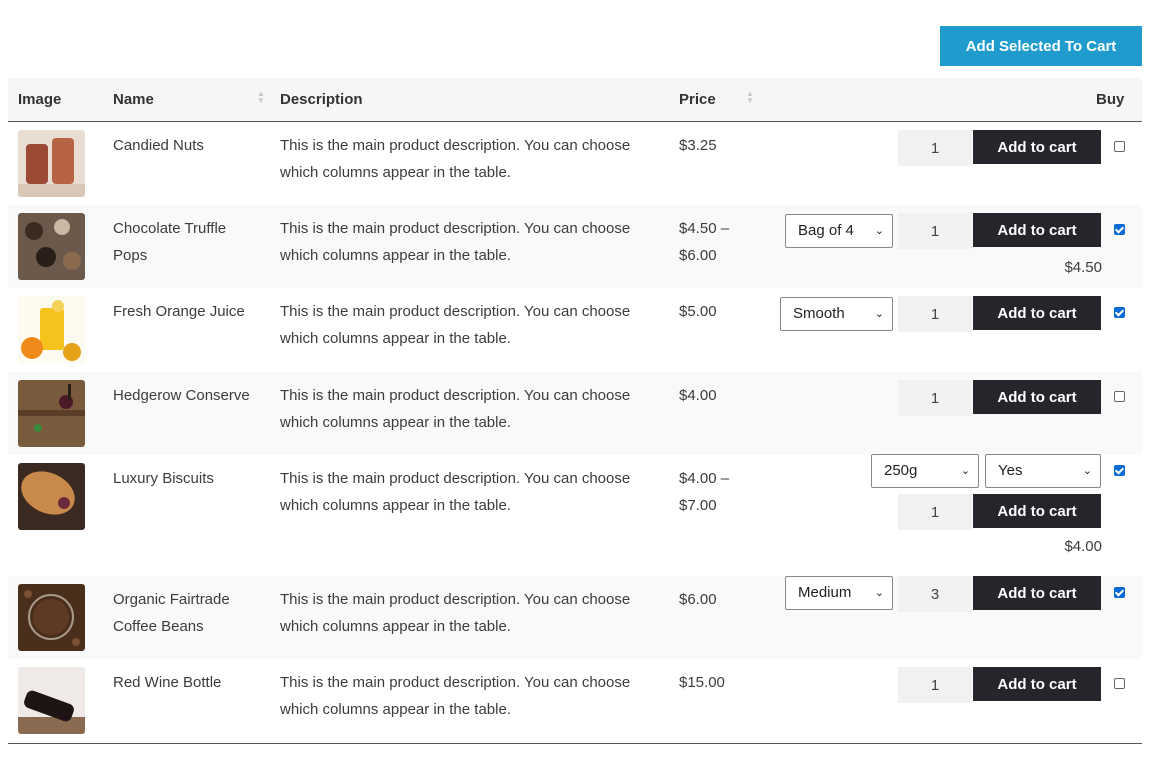 Image resolution: width=1160 pixels, height=768 pixels. What do you see at coordinates (1043, 471) in the screenshot?
I see `option-select: Yes ⌄` at bounding box center [1043, 471].